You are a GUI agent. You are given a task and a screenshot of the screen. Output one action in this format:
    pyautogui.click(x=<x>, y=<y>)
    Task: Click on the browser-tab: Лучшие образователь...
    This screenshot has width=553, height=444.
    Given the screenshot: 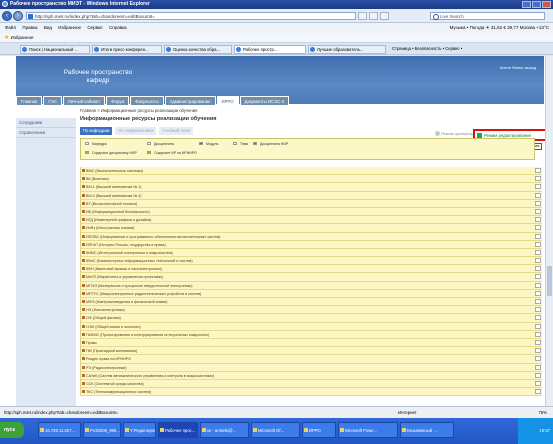 What is the action you would take?
    pyautogui.click(x=347, y=49)
    